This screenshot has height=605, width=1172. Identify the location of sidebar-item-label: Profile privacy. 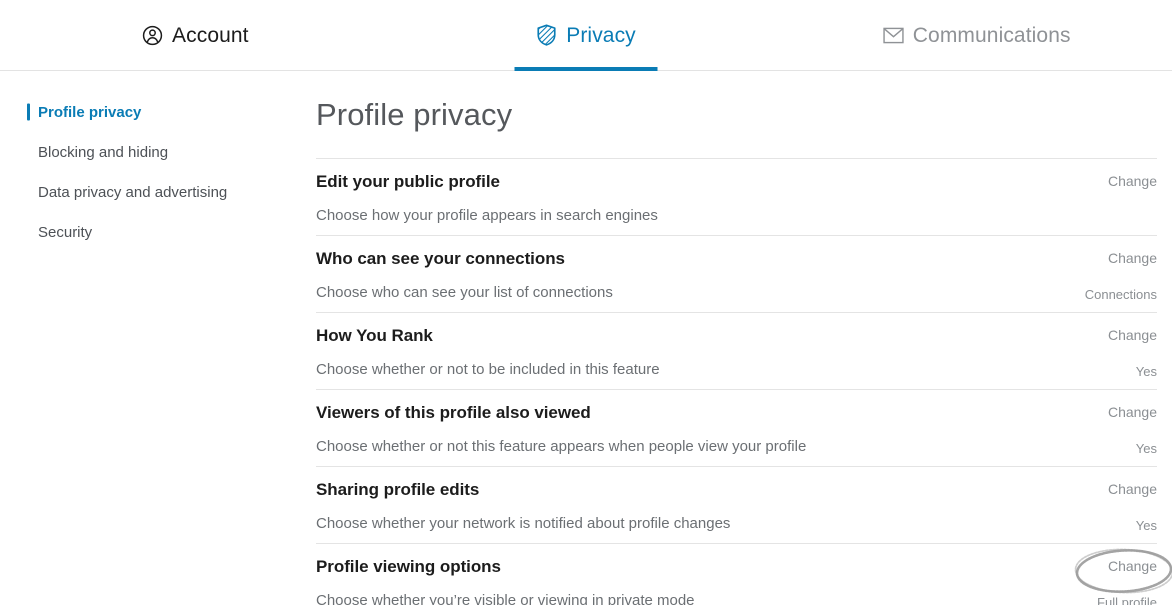
(90, 112).